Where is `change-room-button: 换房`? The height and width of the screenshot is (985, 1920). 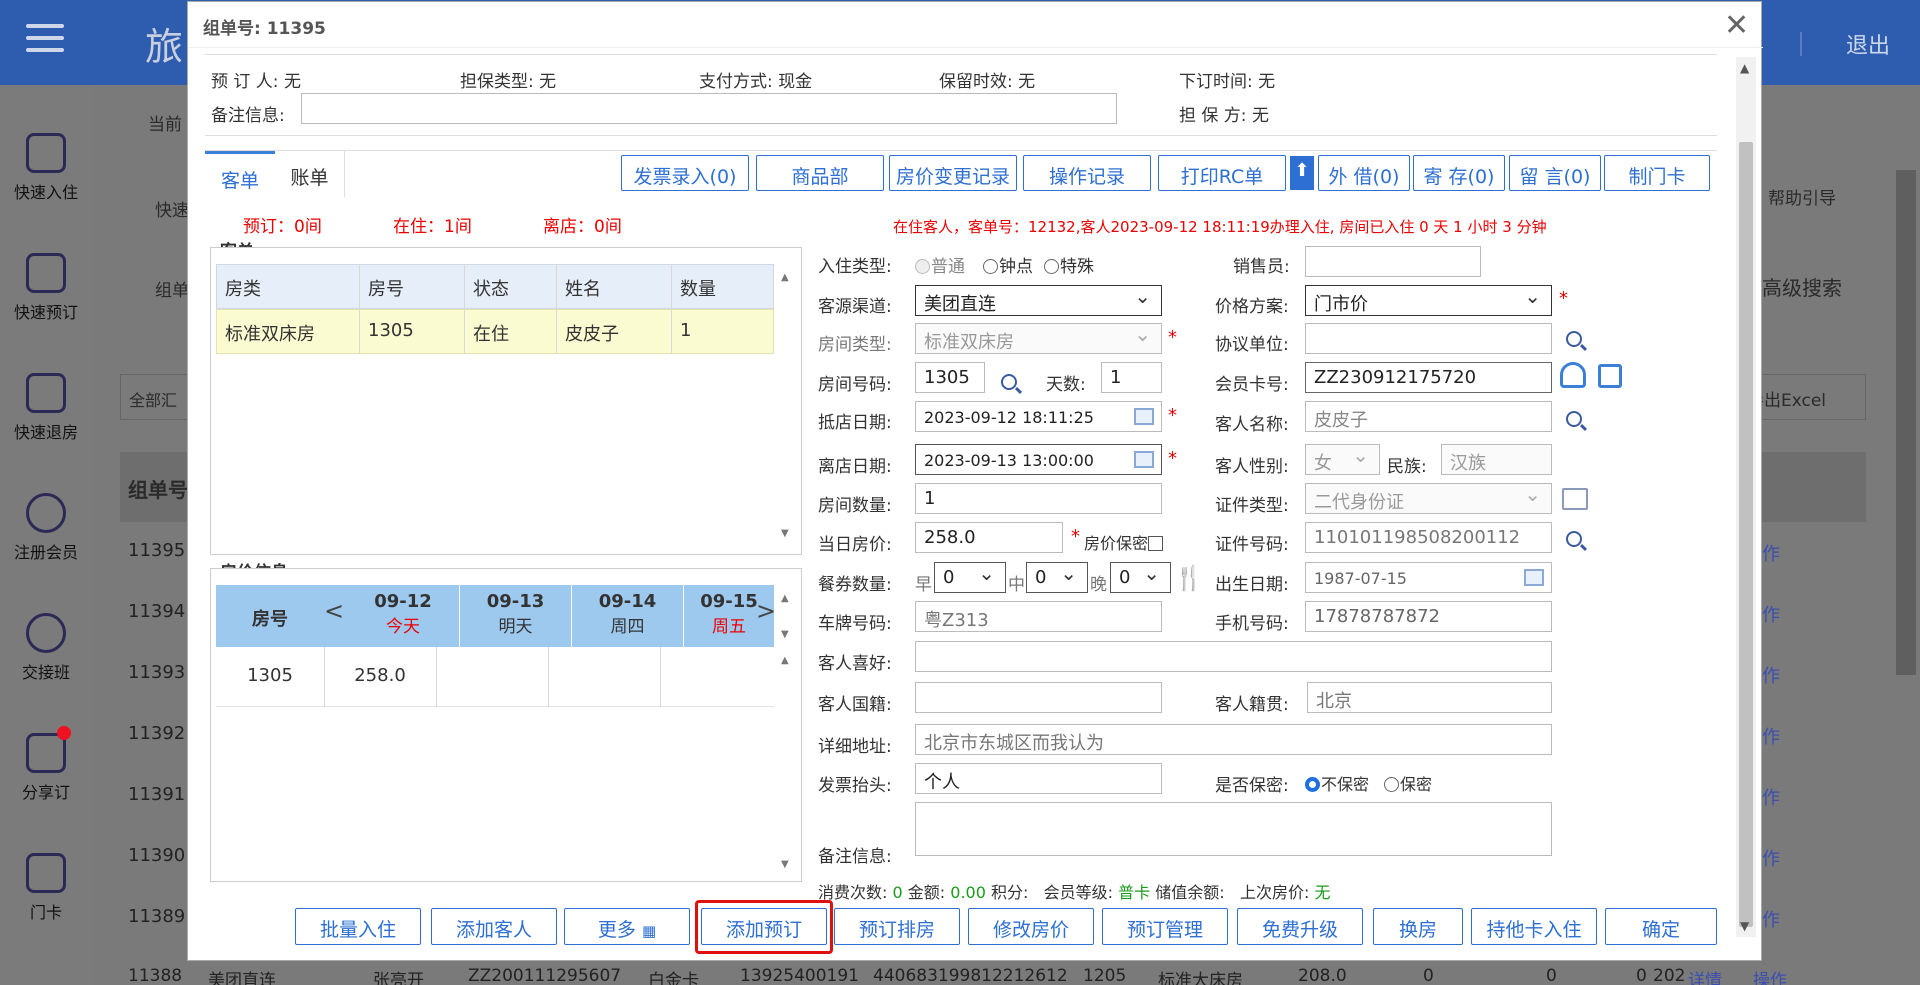 change-room-button: 换房 is located at coordinates (1418, 926).